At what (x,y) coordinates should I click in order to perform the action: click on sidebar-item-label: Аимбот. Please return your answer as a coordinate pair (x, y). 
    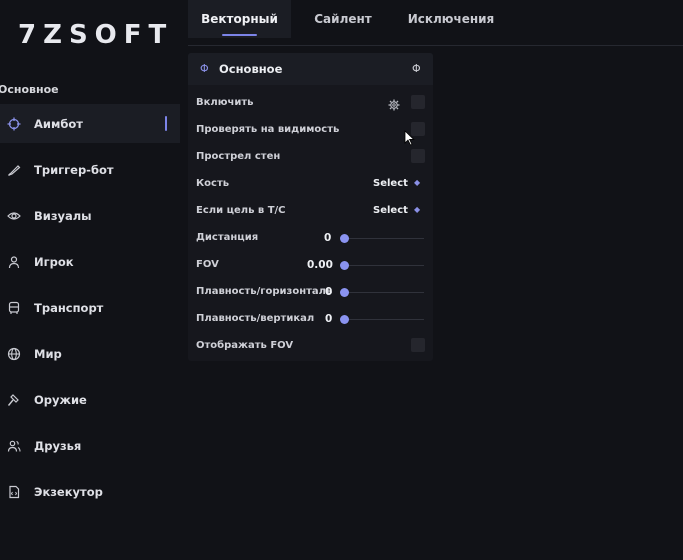
    Looking at the image, I should click on (58, 123).